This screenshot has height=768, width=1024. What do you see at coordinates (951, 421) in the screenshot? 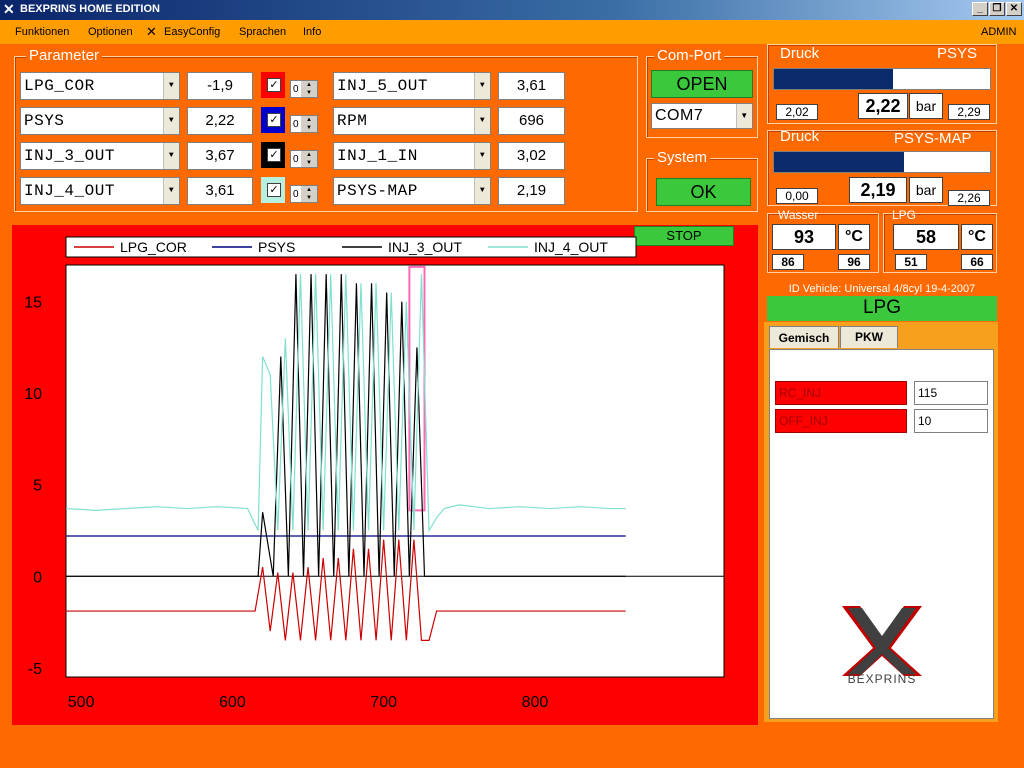
I see `off-inj-field: 10` at bounding box center [951, 421].